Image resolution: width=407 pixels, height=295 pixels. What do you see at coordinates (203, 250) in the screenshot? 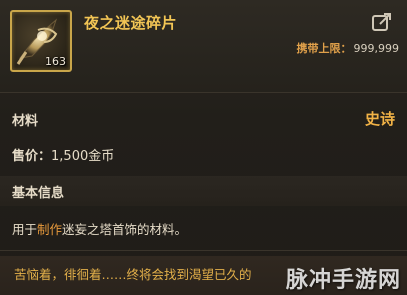
I see `flavor-divider` at bounding box center [203, 250].